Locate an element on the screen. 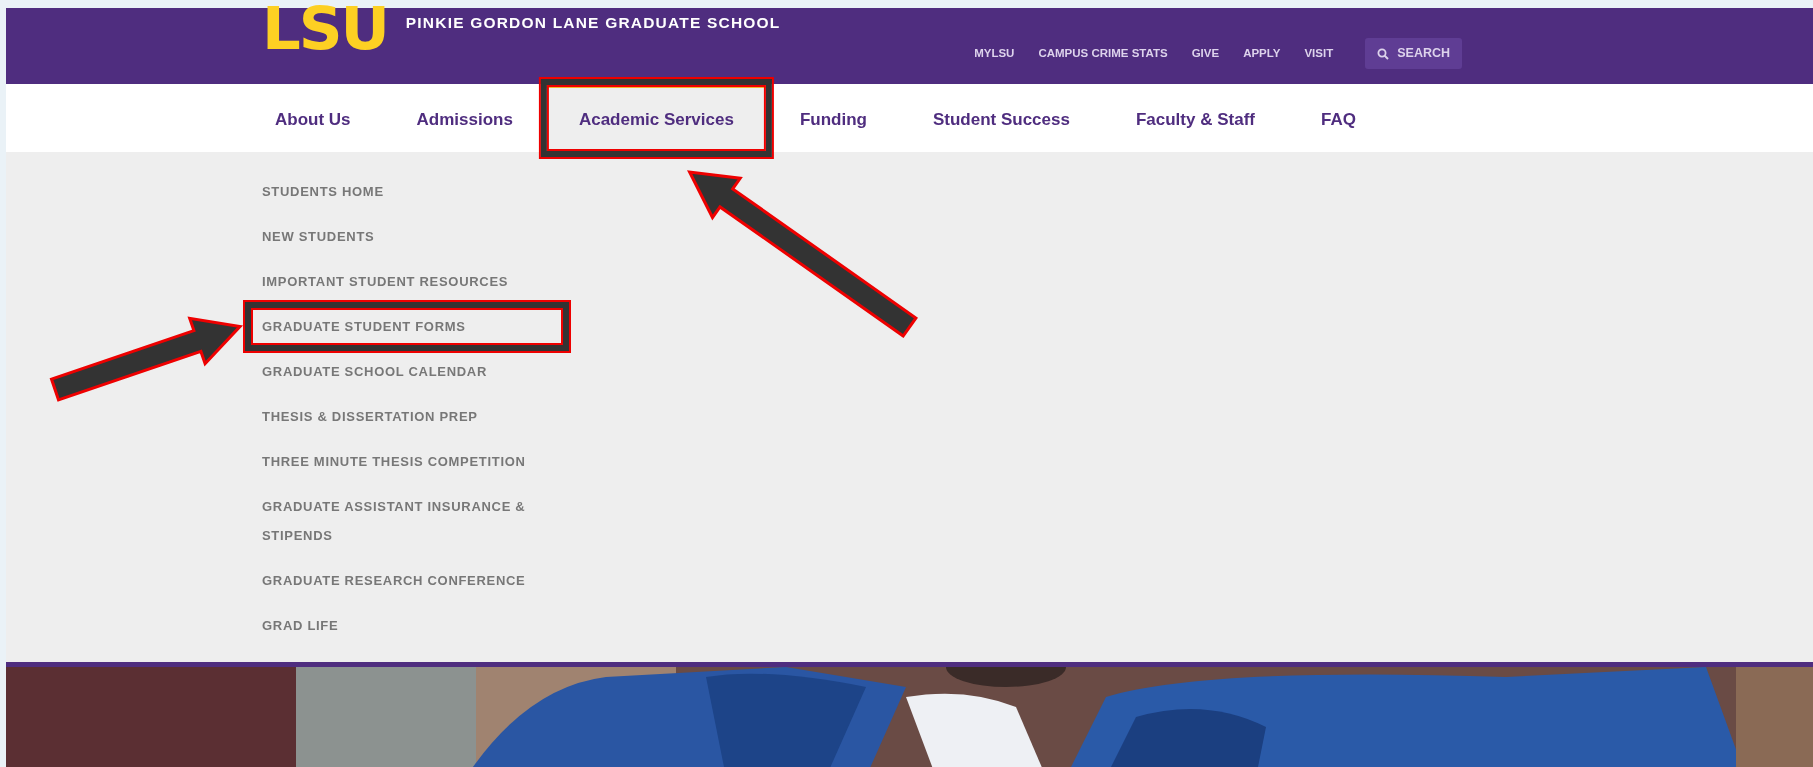  utility-link: VISIT is located at coordinates (1319, 54).